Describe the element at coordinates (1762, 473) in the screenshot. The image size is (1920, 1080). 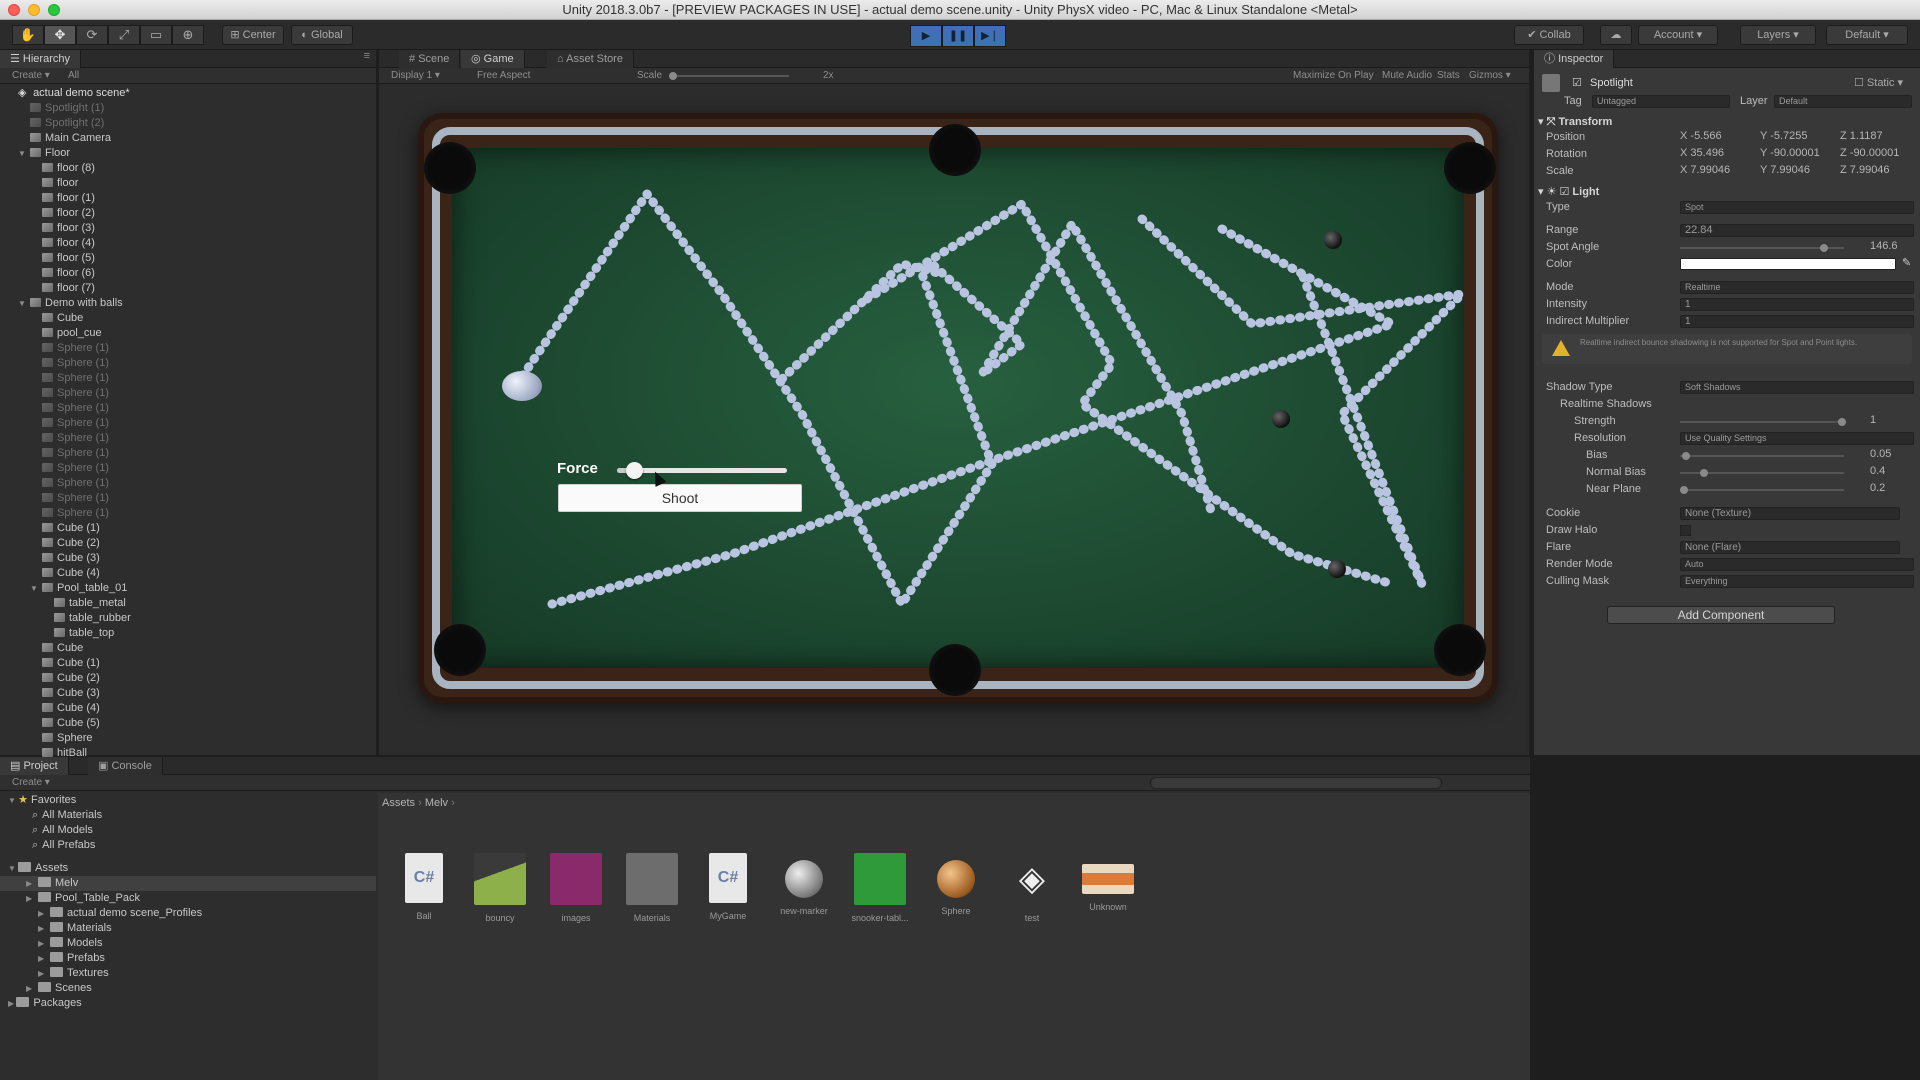
I see `normal-bias-slider` at that location.